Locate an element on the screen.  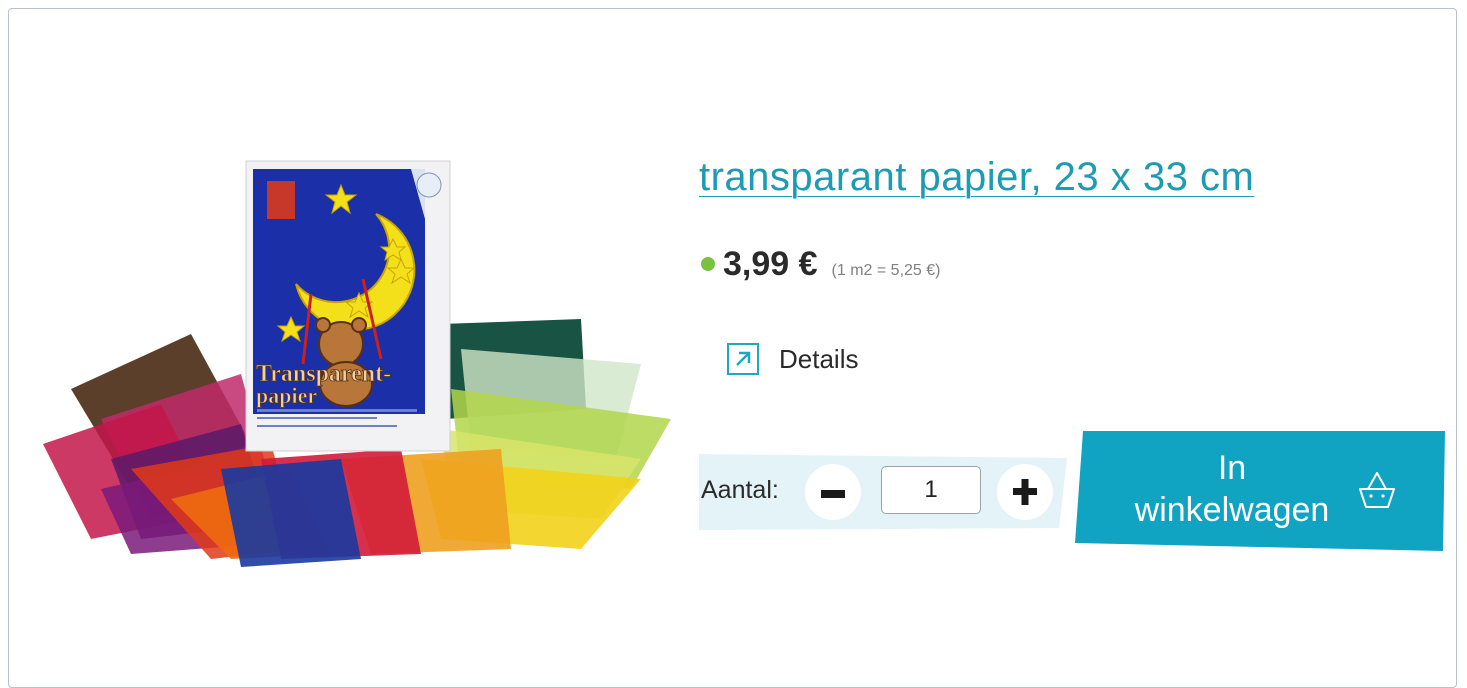
basket-icon is located at coordinates (1377, 490).